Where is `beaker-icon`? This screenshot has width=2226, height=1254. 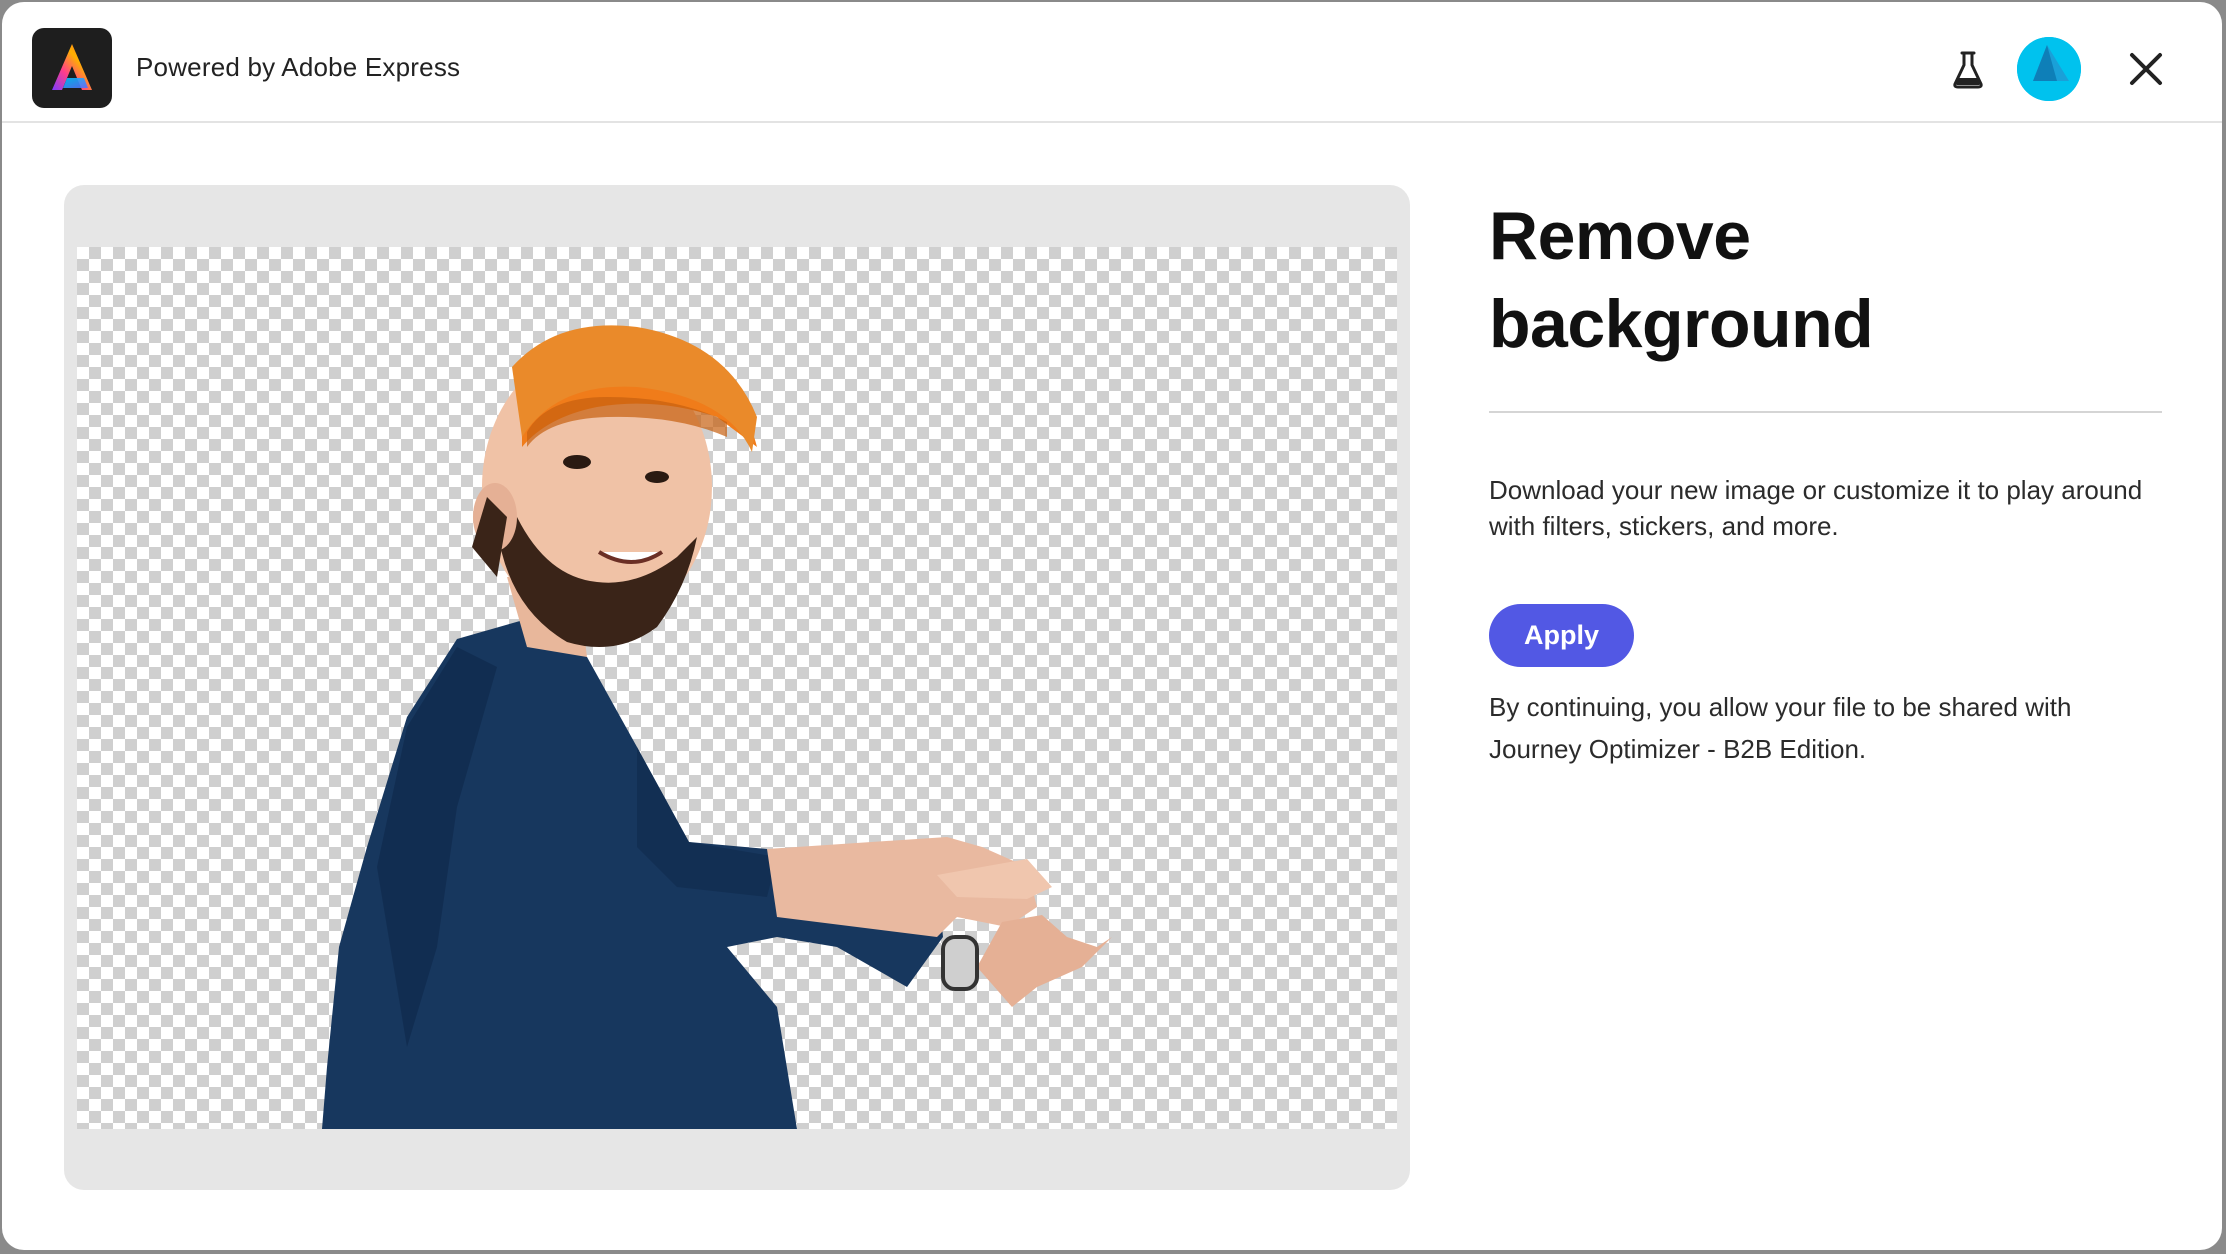 beaker-icon is located at coordinates (1968, 70).